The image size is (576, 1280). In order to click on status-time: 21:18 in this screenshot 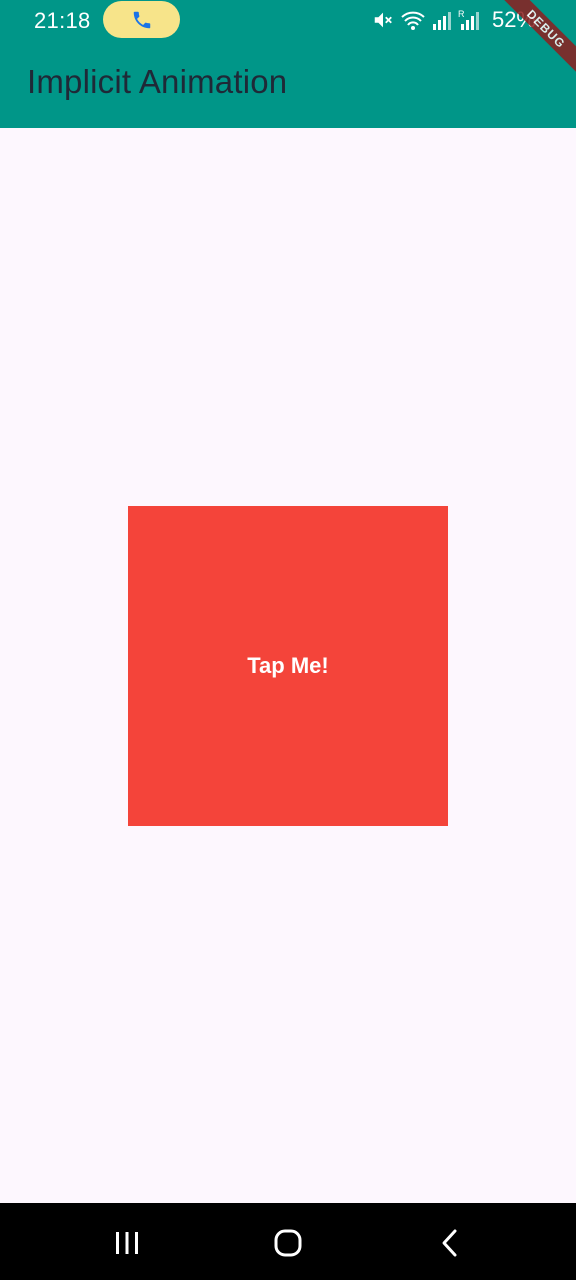, I will do `click(62, 20)`.